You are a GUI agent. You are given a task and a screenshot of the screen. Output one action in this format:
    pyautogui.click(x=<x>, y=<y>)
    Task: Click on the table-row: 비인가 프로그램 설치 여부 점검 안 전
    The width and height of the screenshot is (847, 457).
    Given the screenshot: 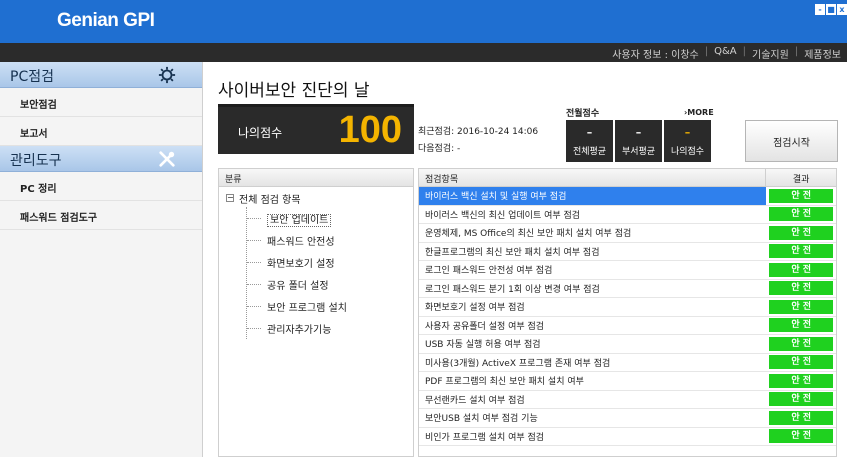 What is the action you would take?
    pyautogui.click(x=627, y=437)
    